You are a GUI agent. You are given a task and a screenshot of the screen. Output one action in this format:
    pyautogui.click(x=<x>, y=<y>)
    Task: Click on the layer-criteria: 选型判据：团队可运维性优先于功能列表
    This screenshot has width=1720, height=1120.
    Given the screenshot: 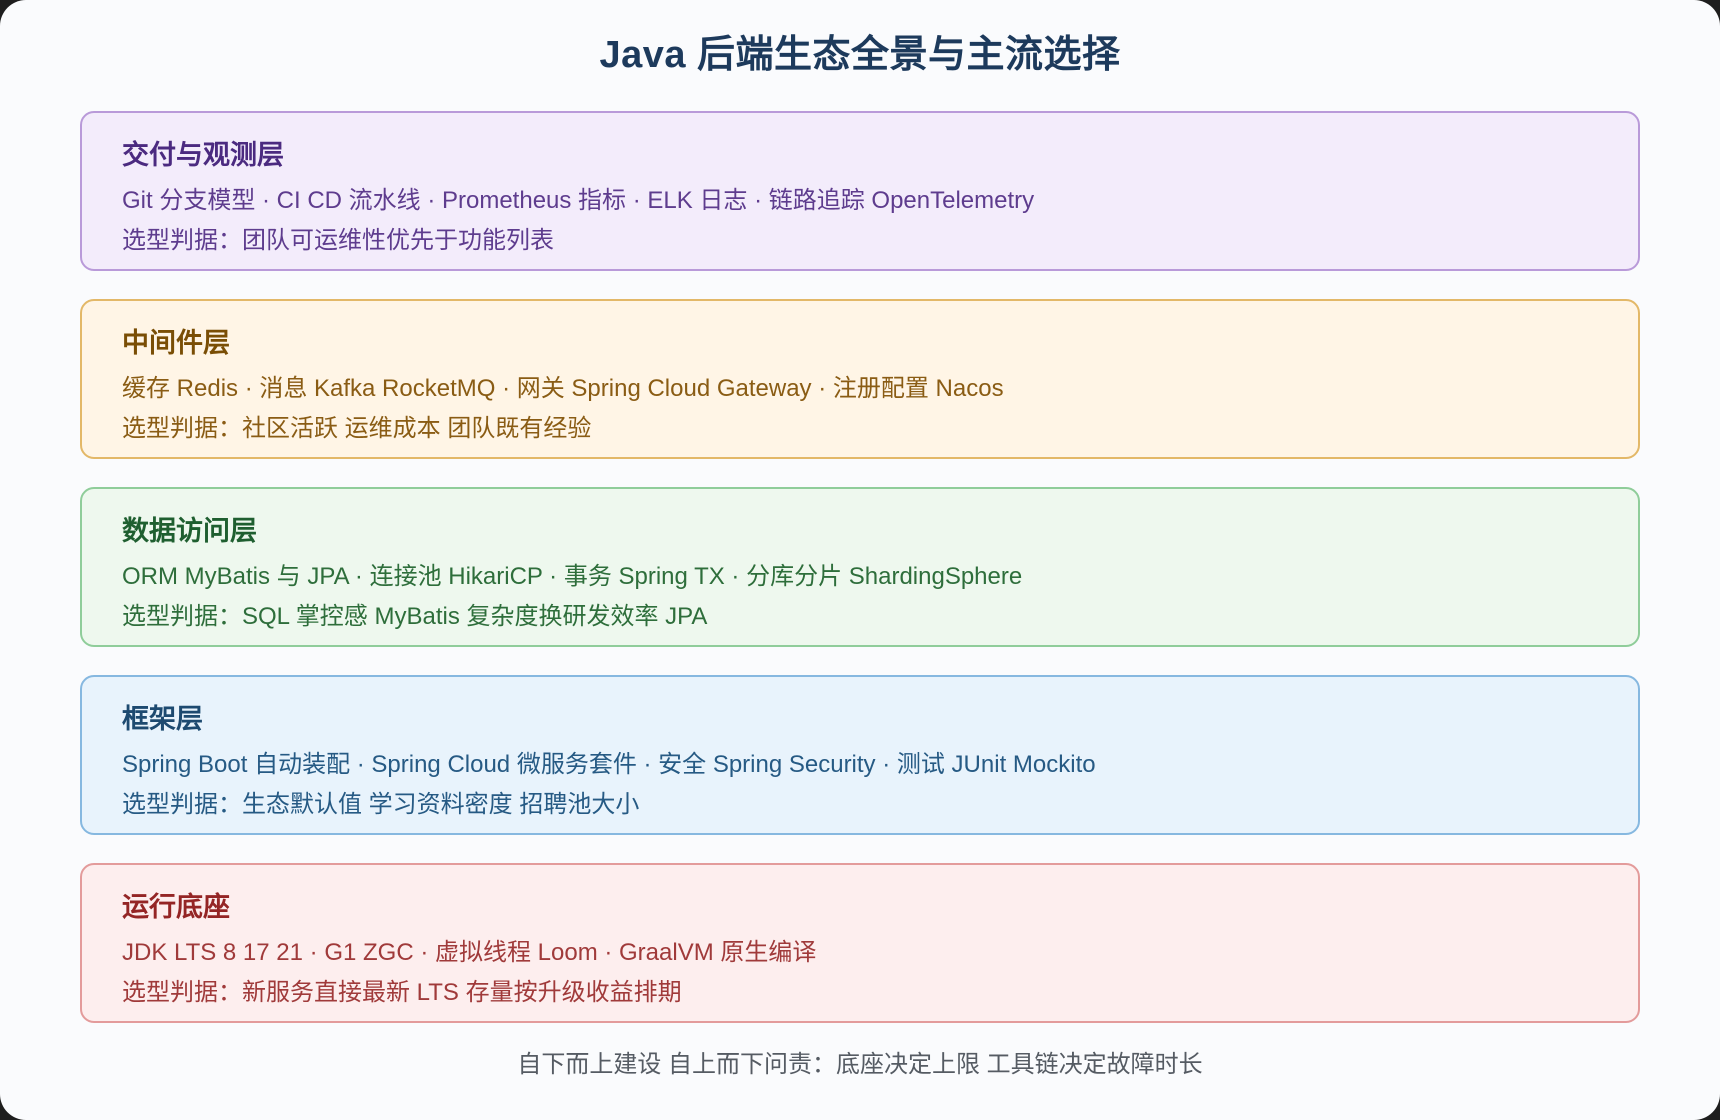 What is the action you would take?
    pyautogui.click(x=338, y=240)
    